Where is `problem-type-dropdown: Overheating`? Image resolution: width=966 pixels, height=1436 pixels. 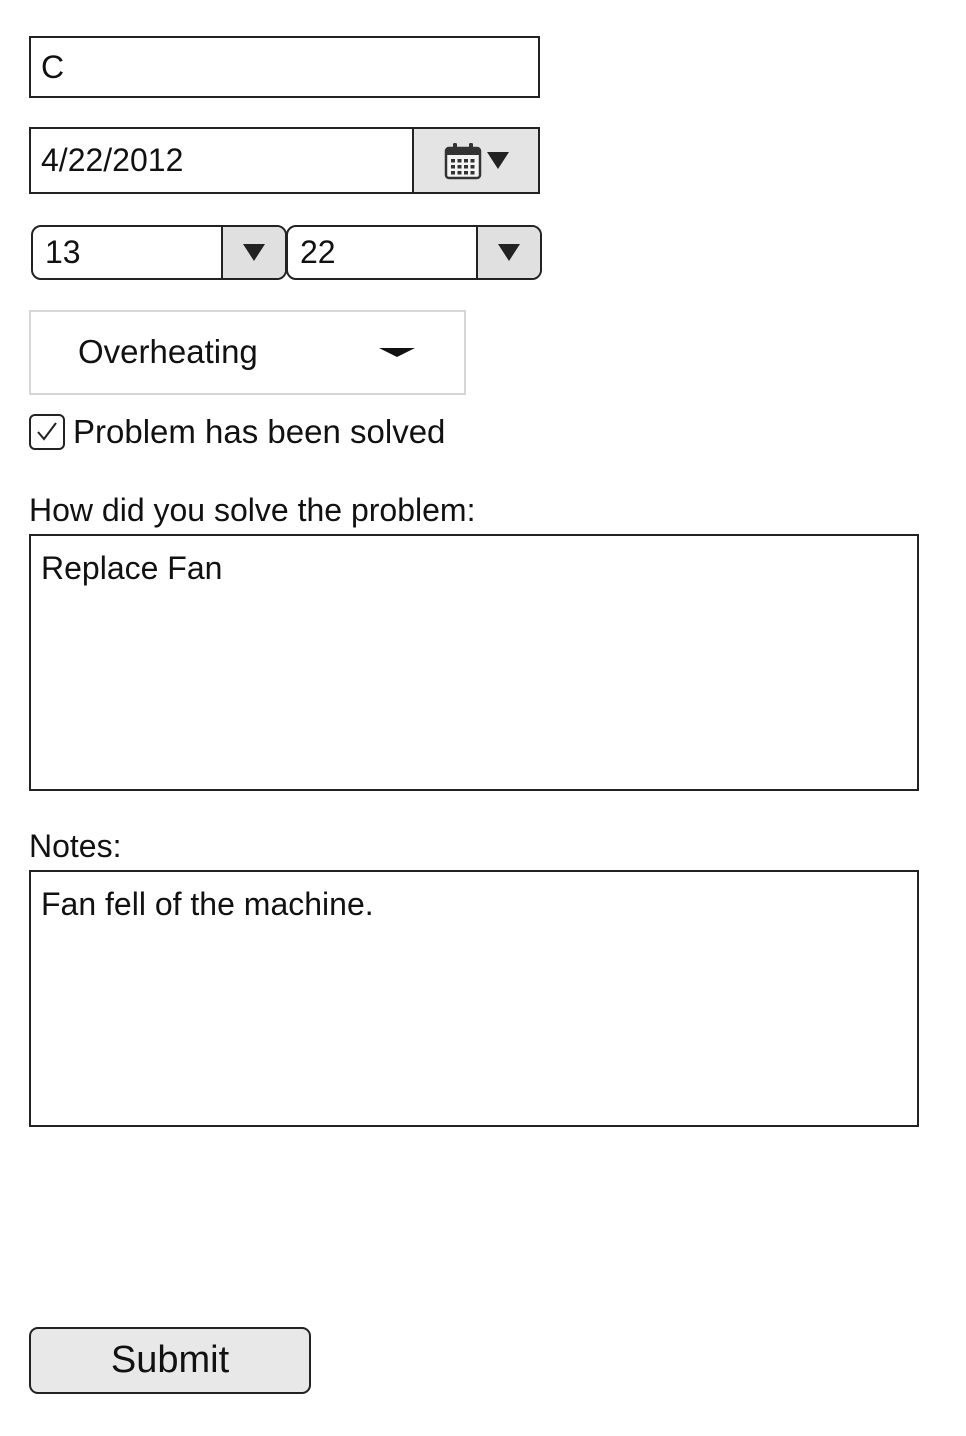 problem-type-dropdown: Overheating is located at coordinates (247, 352).